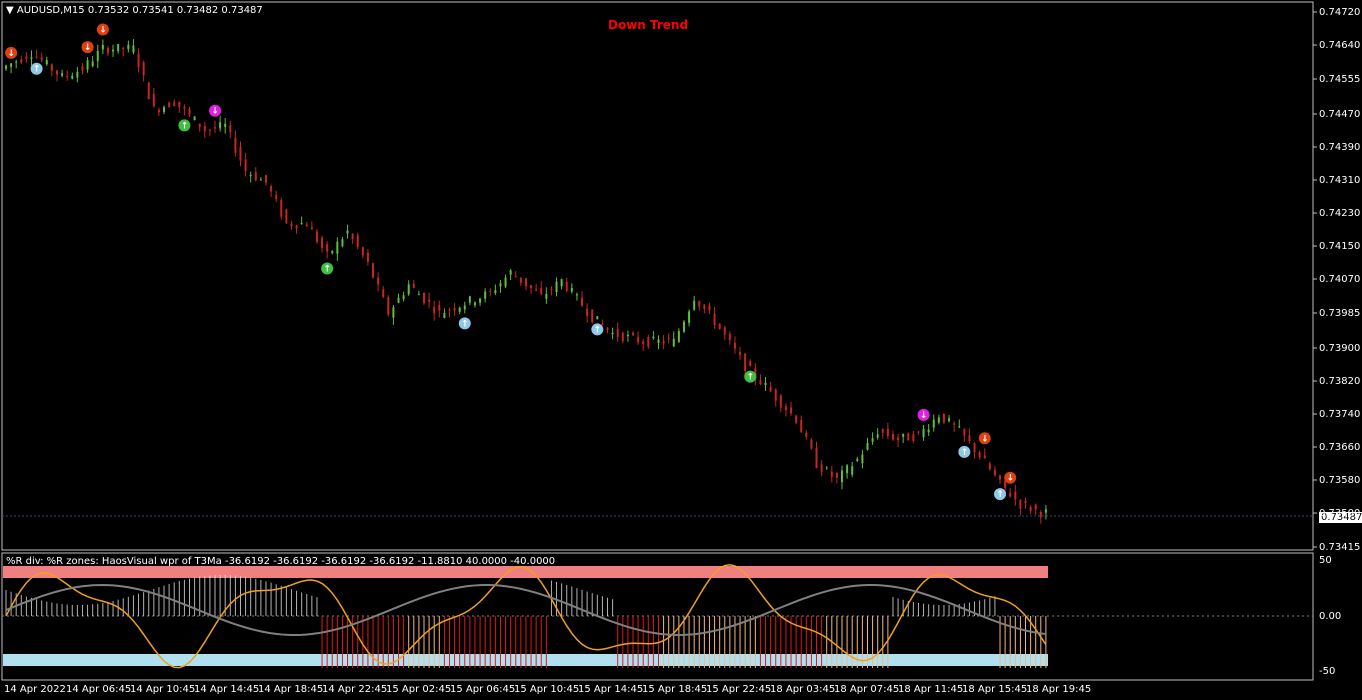  What do you see at coordinates (227, 689) in the screenshot?
I see `time-tick-label: 14 Apr 14:45` at bounding box center [227, 689].